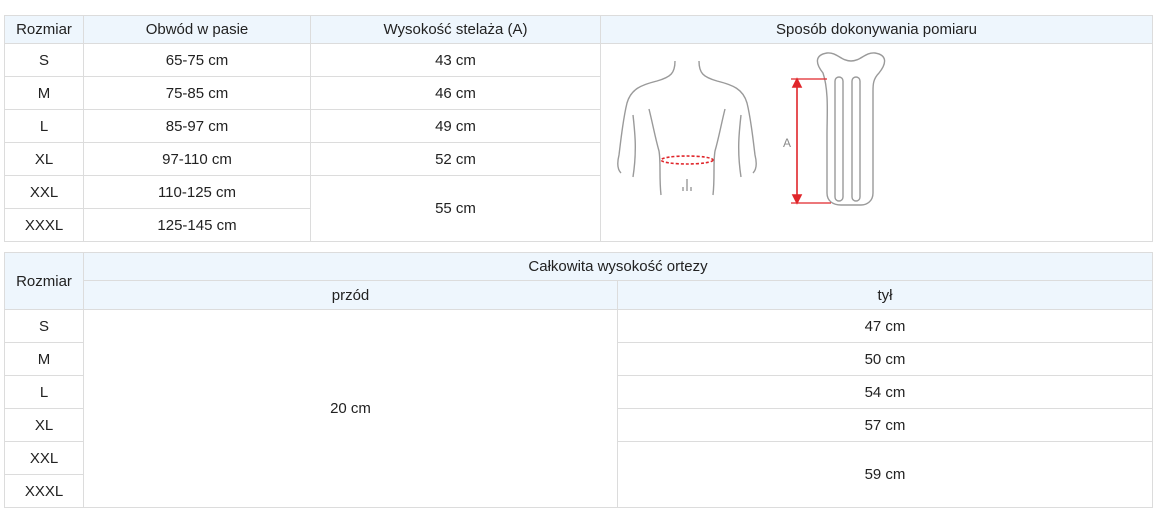  I want to click on waist-measure-line, so click(687, 159).